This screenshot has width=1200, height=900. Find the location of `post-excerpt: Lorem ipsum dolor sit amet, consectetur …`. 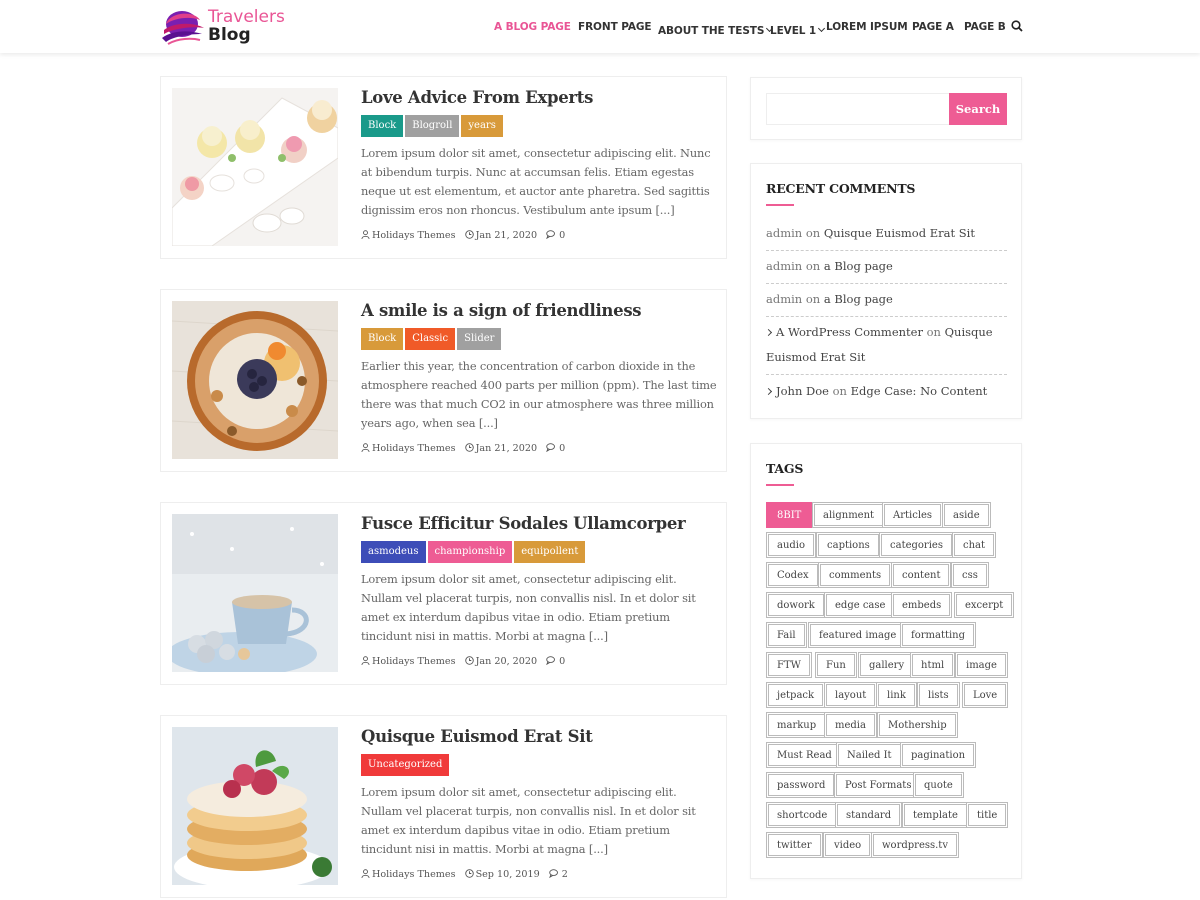

post-excerpt: Lorem ipsum dolor sit amet, consectetur … is located at coordinates (536, 181).